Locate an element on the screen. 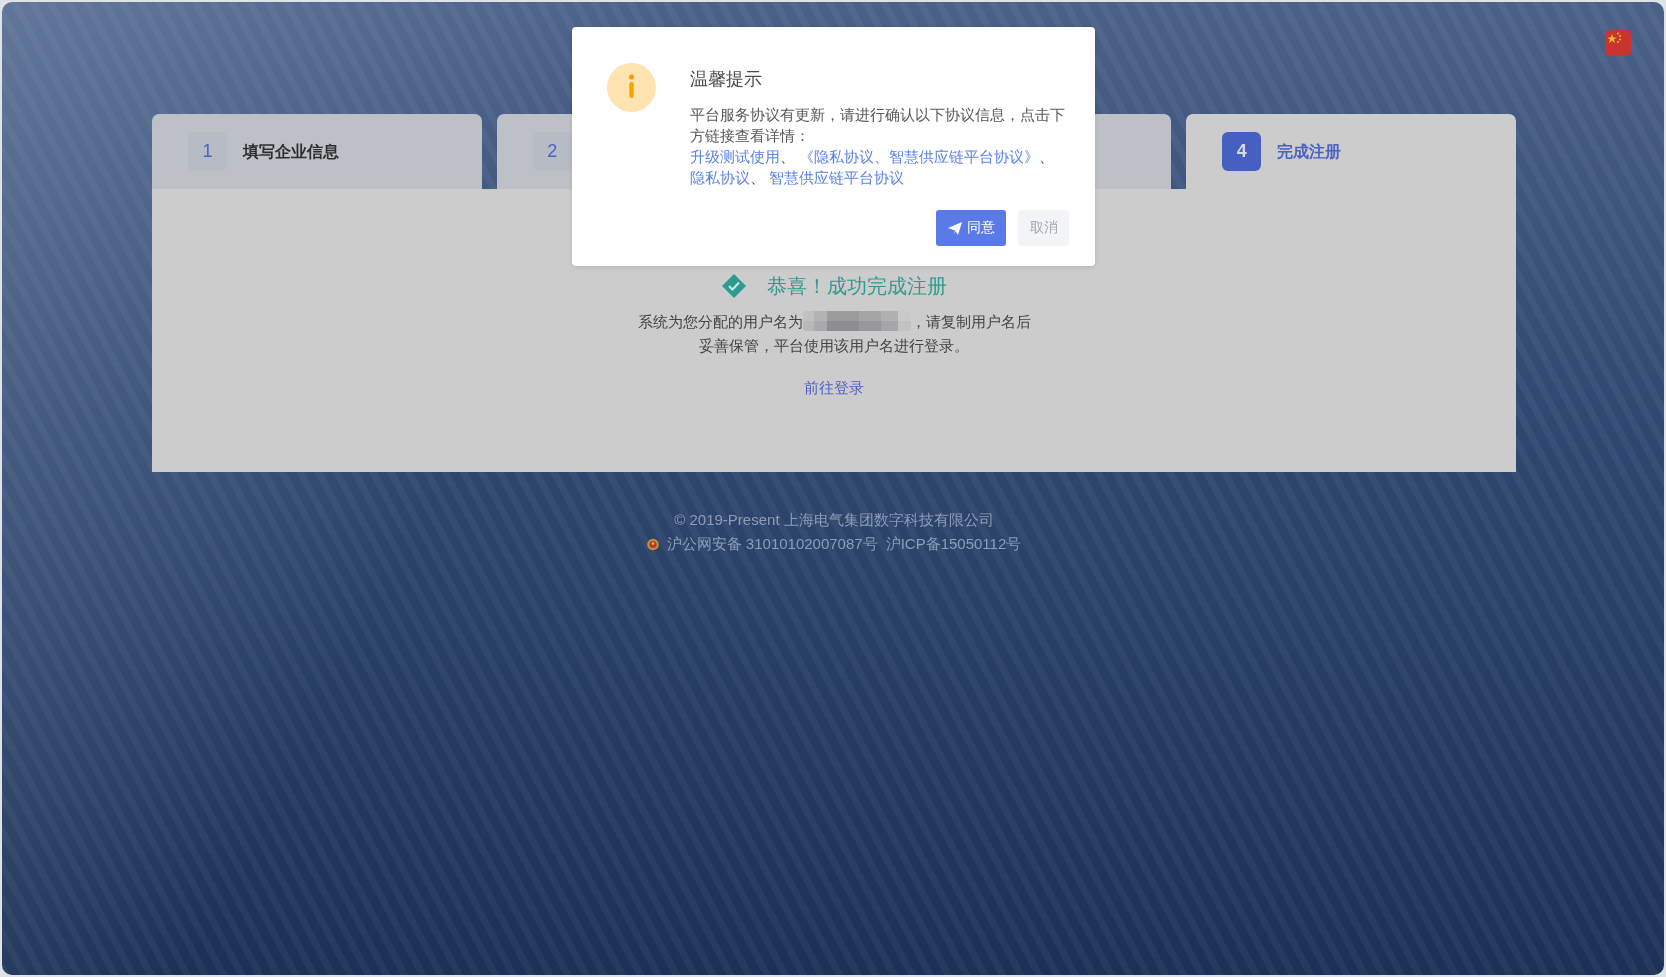 The image size is (1666, 977). agreement-link: 隐私协议 is located at coordinates (720, 177).